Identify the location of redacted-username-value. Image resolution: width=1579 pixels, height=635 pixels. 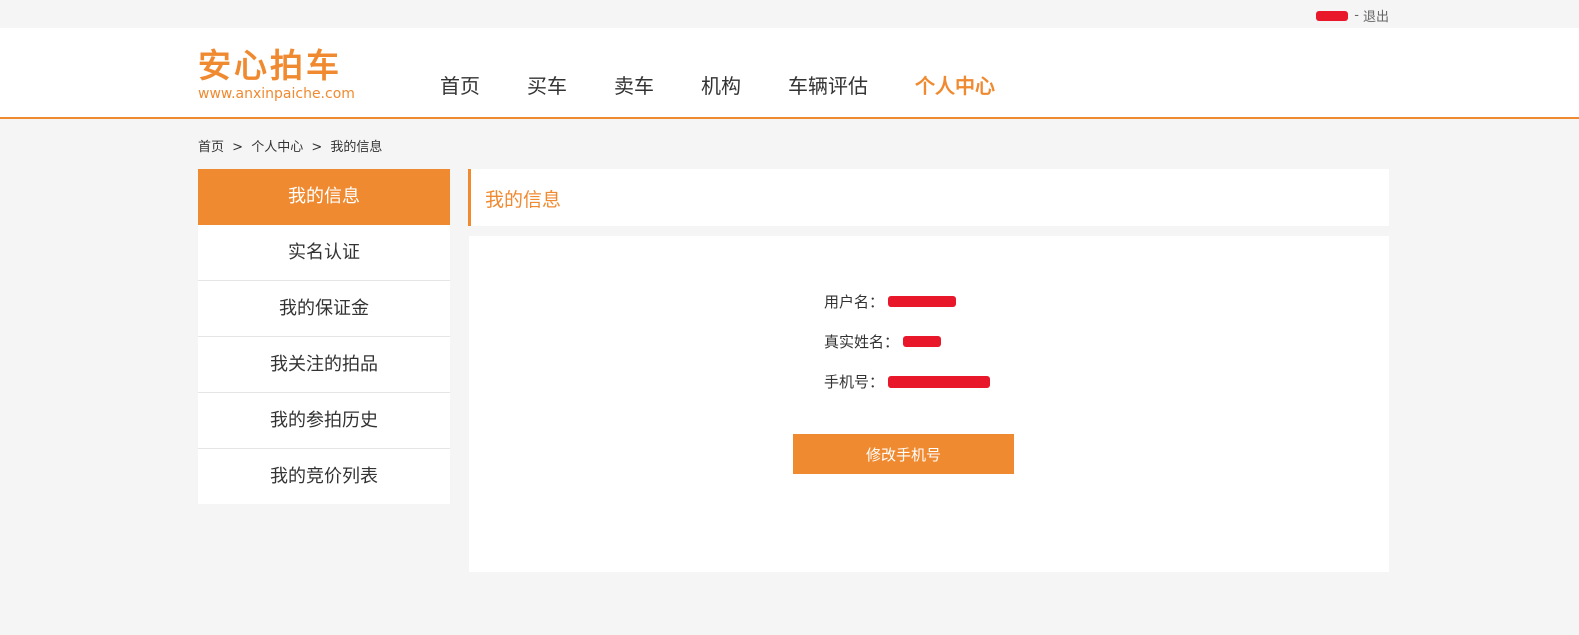
(922, 301).